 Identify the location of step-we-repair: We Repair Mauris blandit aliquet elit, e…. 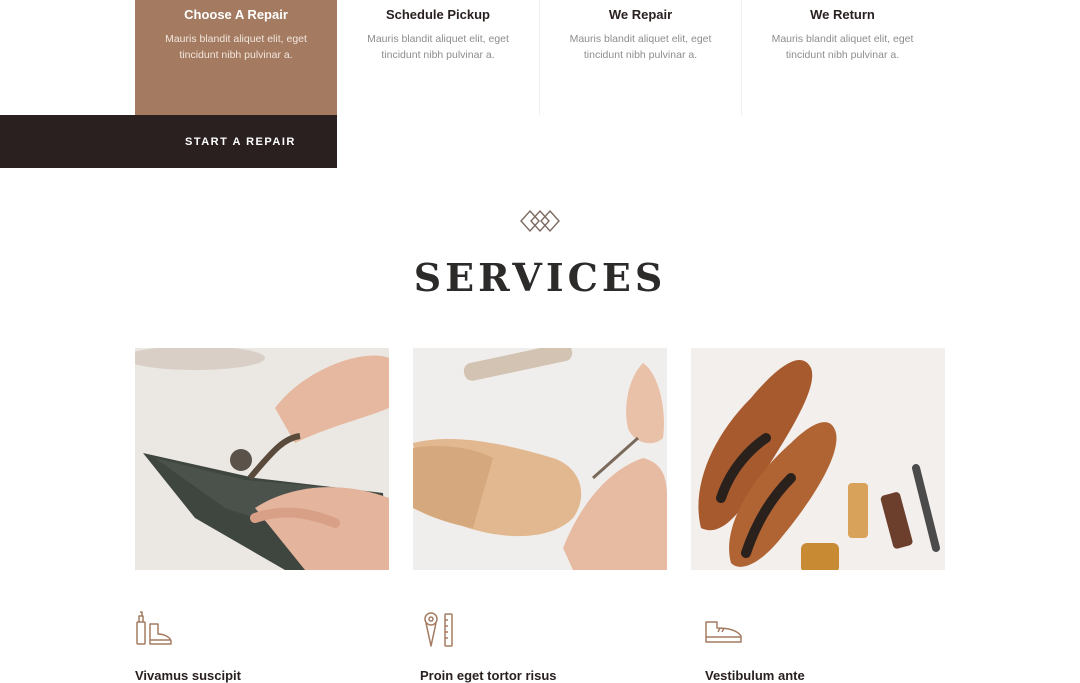
(640, 57).